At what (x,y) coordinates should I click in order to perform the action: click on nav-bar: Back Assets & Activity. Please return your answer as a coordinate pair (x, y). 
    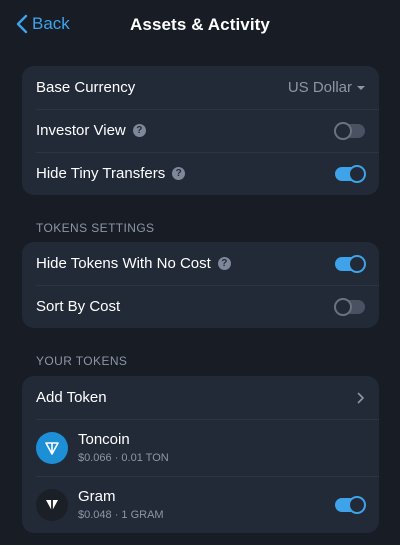
    Looking at the image, I should click on (200, 26).